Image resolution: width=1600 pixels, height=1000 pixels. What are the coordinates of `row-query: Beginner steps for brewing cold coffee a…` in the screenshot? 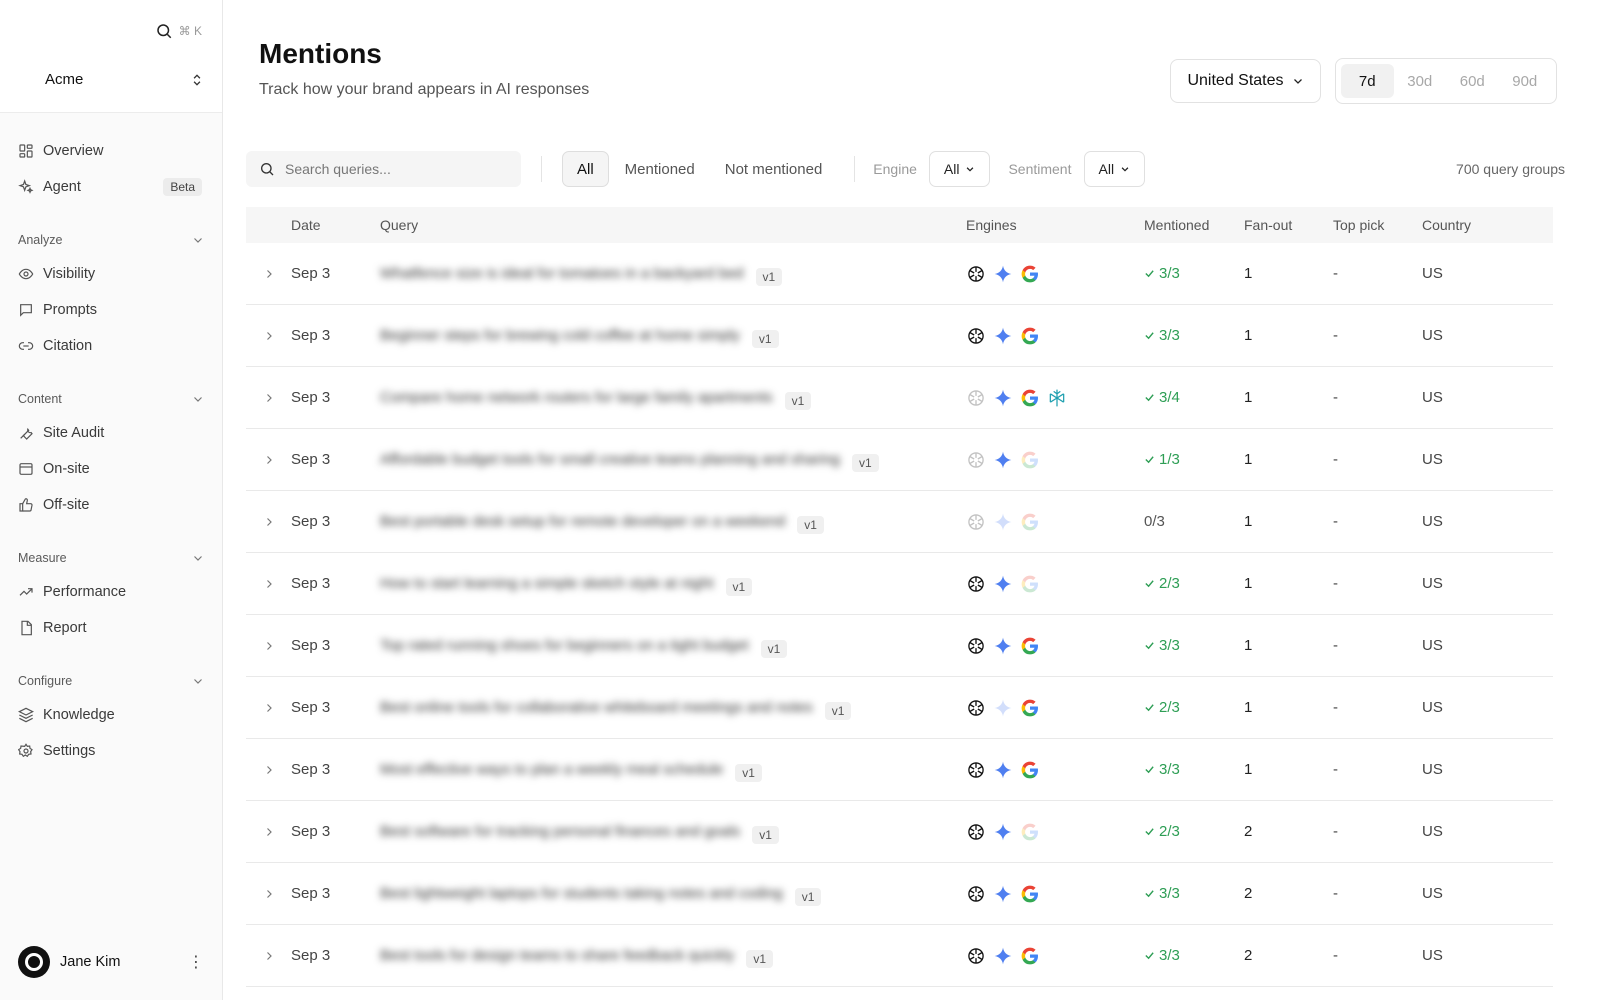 It's located at (673, 336).